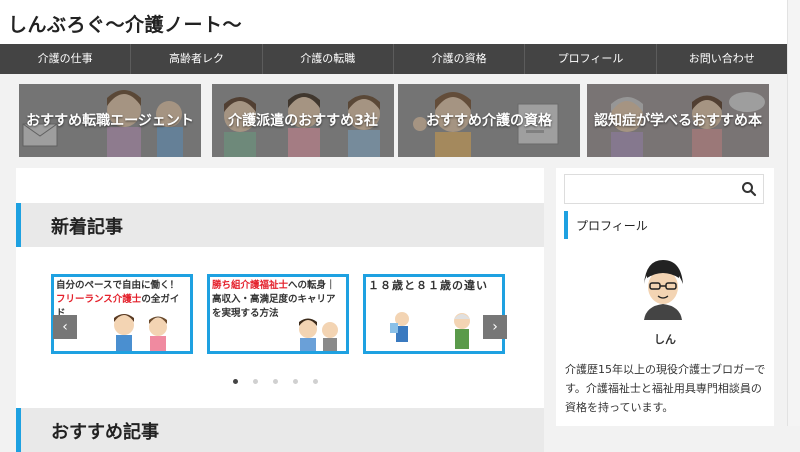 The image size is (800, 452). I want to click on nav-item-elderly-recreation: 高齢者レク, so click(197, 59).